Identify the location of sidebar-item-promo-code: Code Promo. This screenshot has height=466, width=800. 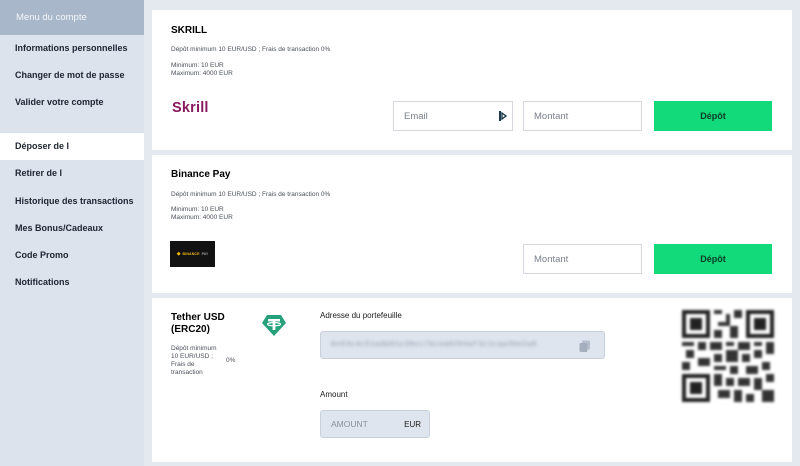
(72, 255).